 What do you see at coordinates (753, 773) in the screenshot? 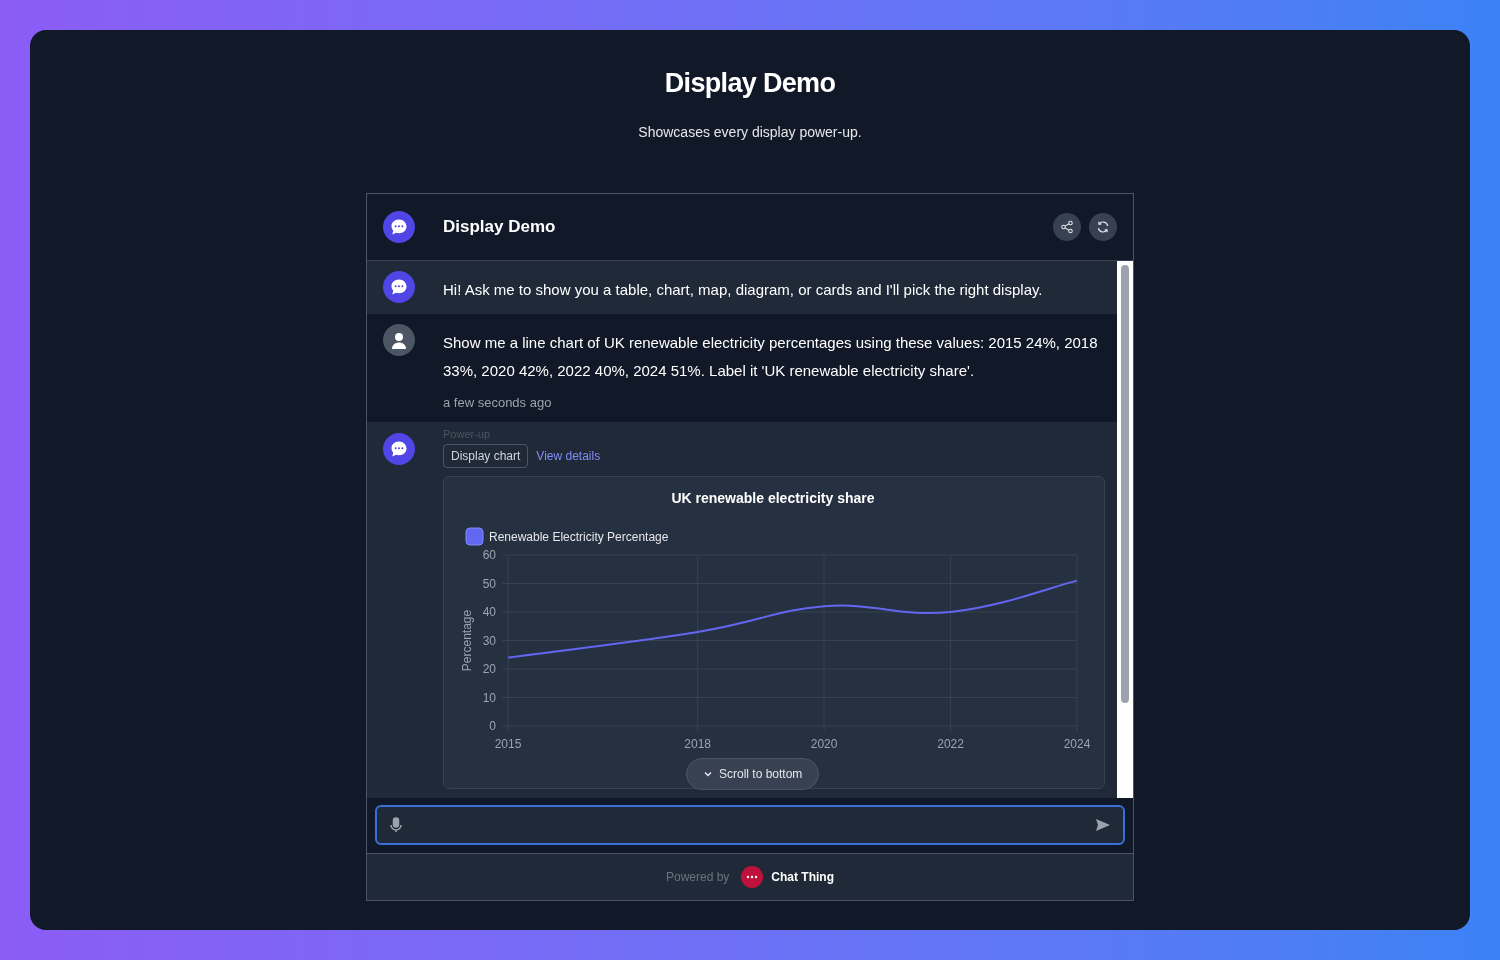
I see `scroll-to-bottom-button: Scroll to bottom` at bounding box center [753, 773].